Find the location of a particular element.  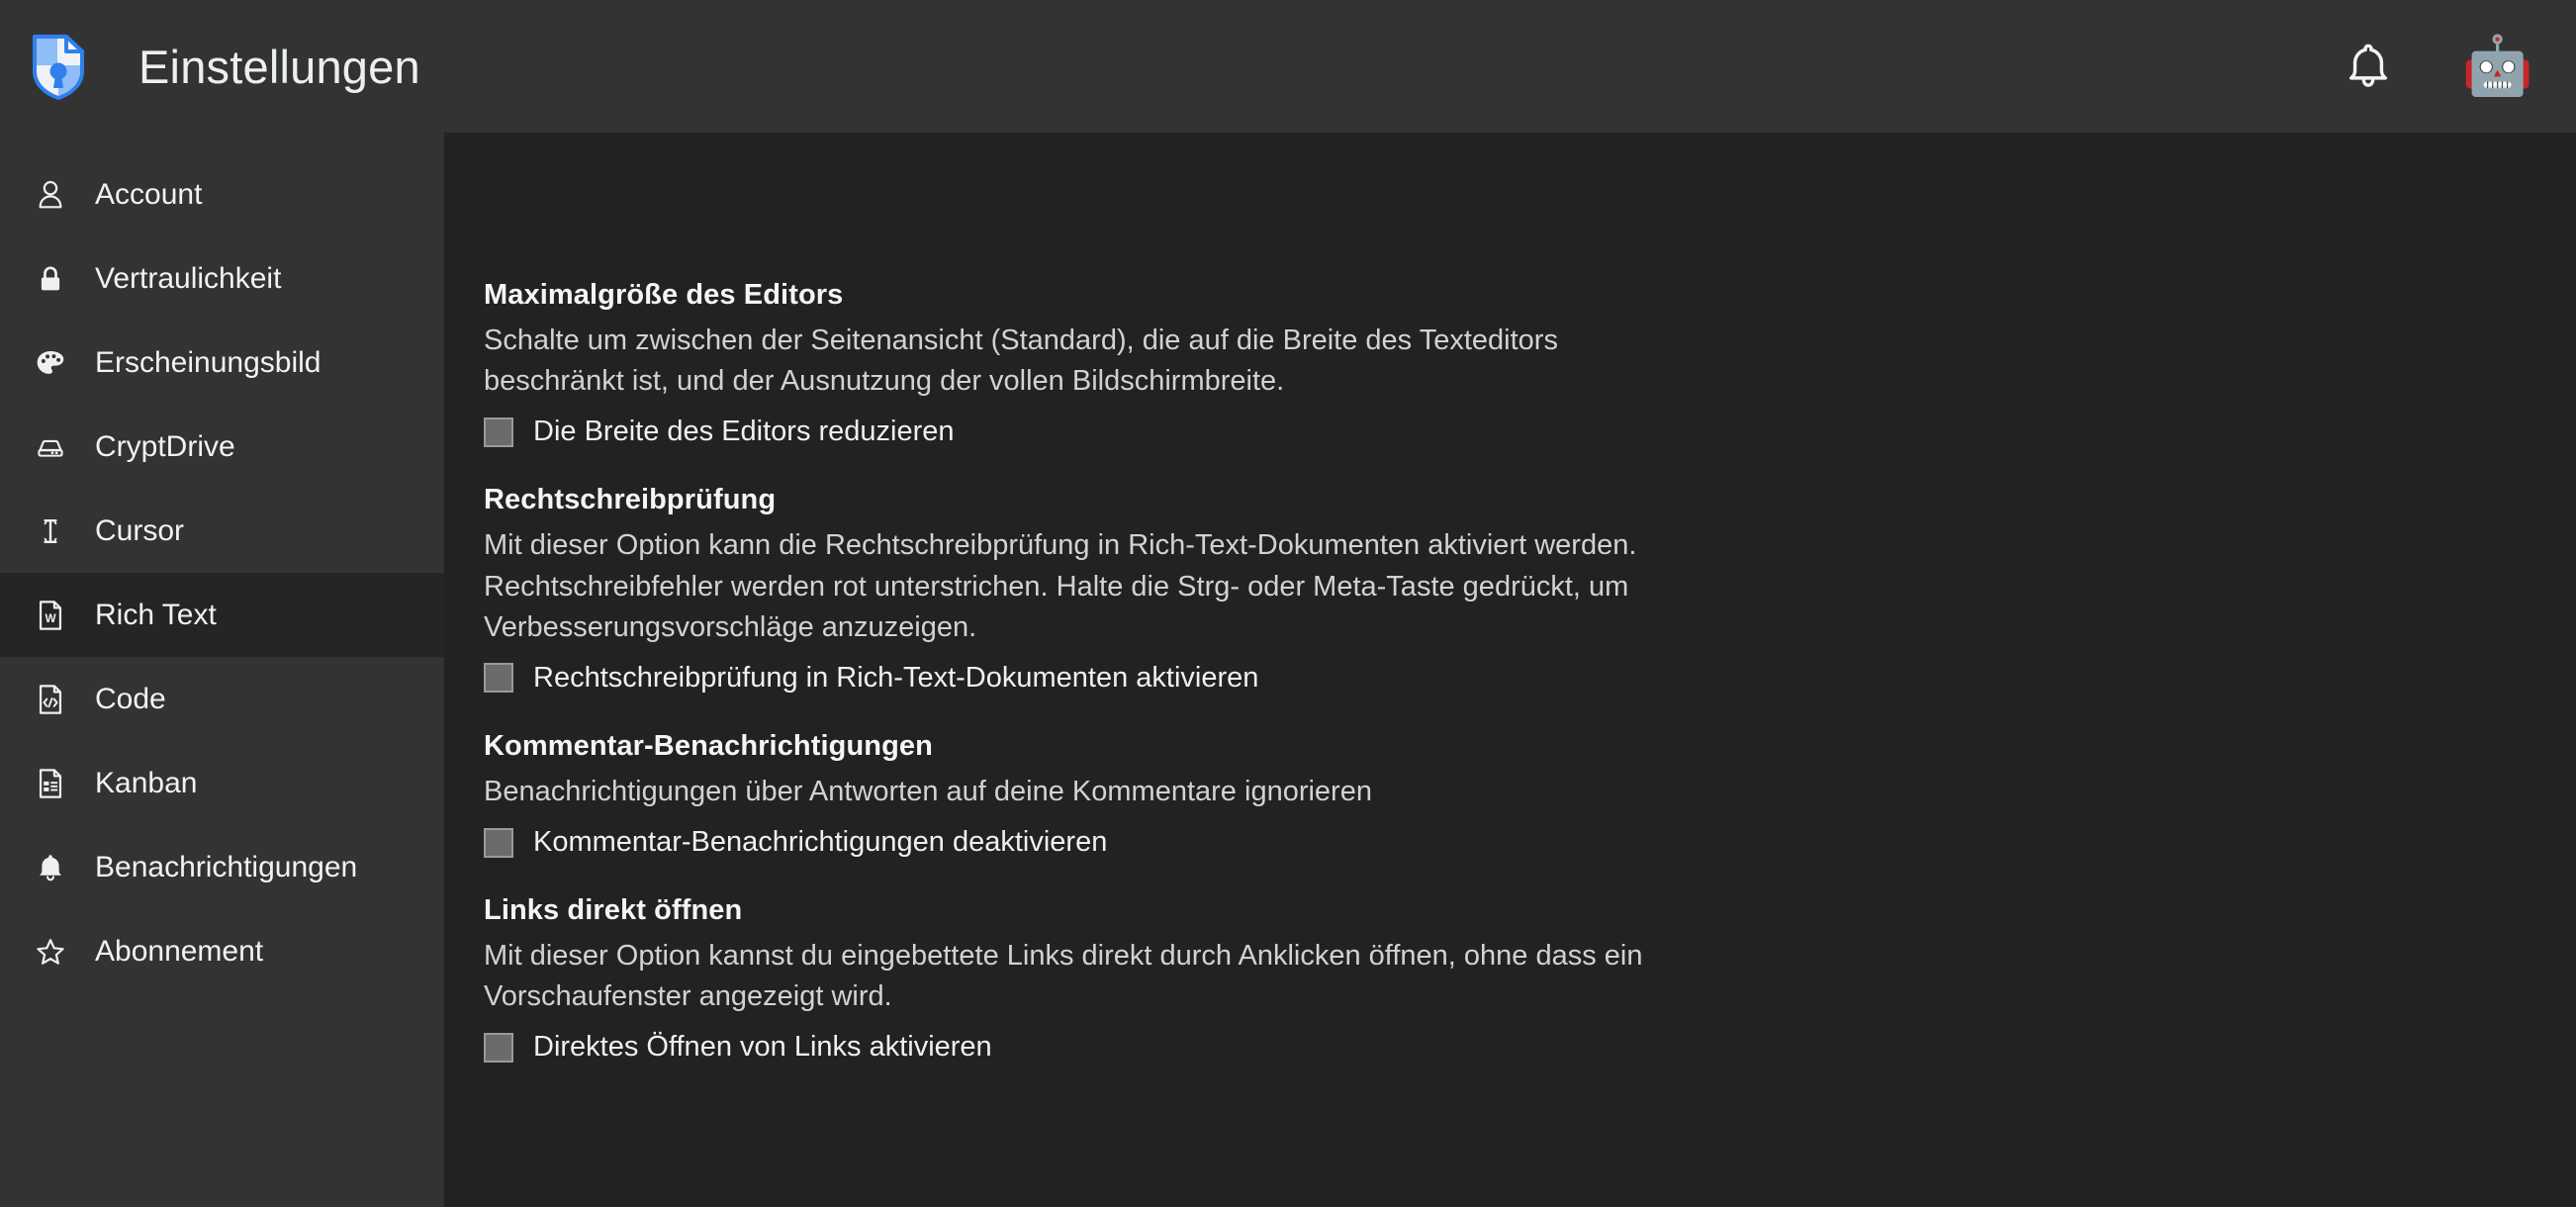

checkbox-row-reduce-editor-width: Die Breite des Editors reduzieren is located at coordinates (1510, 432).